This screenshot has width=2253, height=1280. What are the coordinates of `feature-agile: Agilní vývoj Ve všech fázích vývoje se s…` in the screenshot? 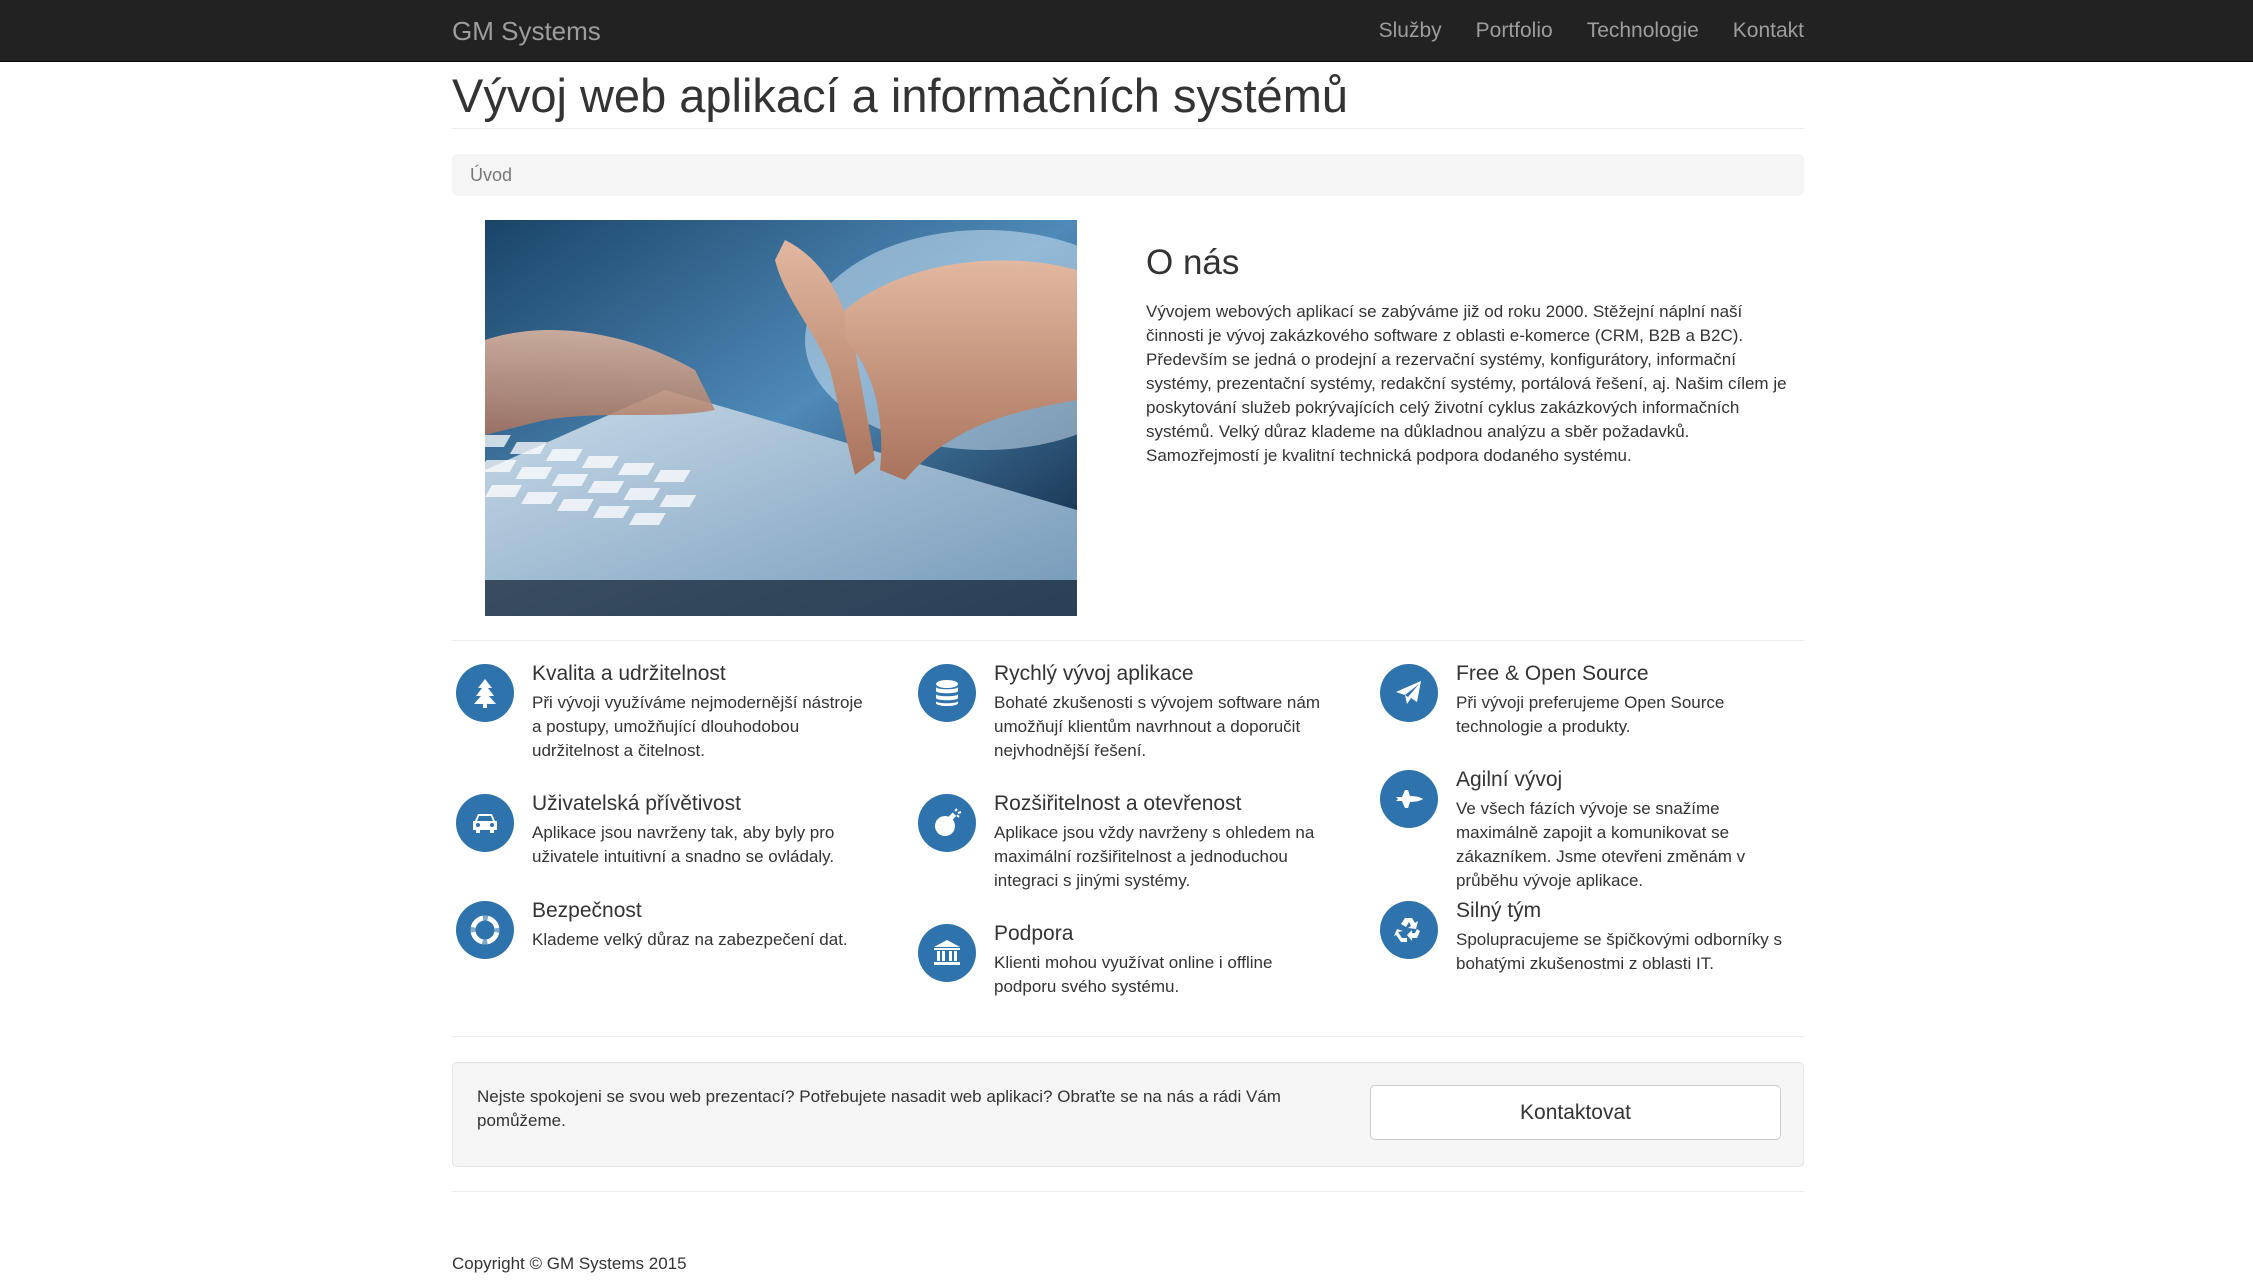 It's located at (1590, 829).